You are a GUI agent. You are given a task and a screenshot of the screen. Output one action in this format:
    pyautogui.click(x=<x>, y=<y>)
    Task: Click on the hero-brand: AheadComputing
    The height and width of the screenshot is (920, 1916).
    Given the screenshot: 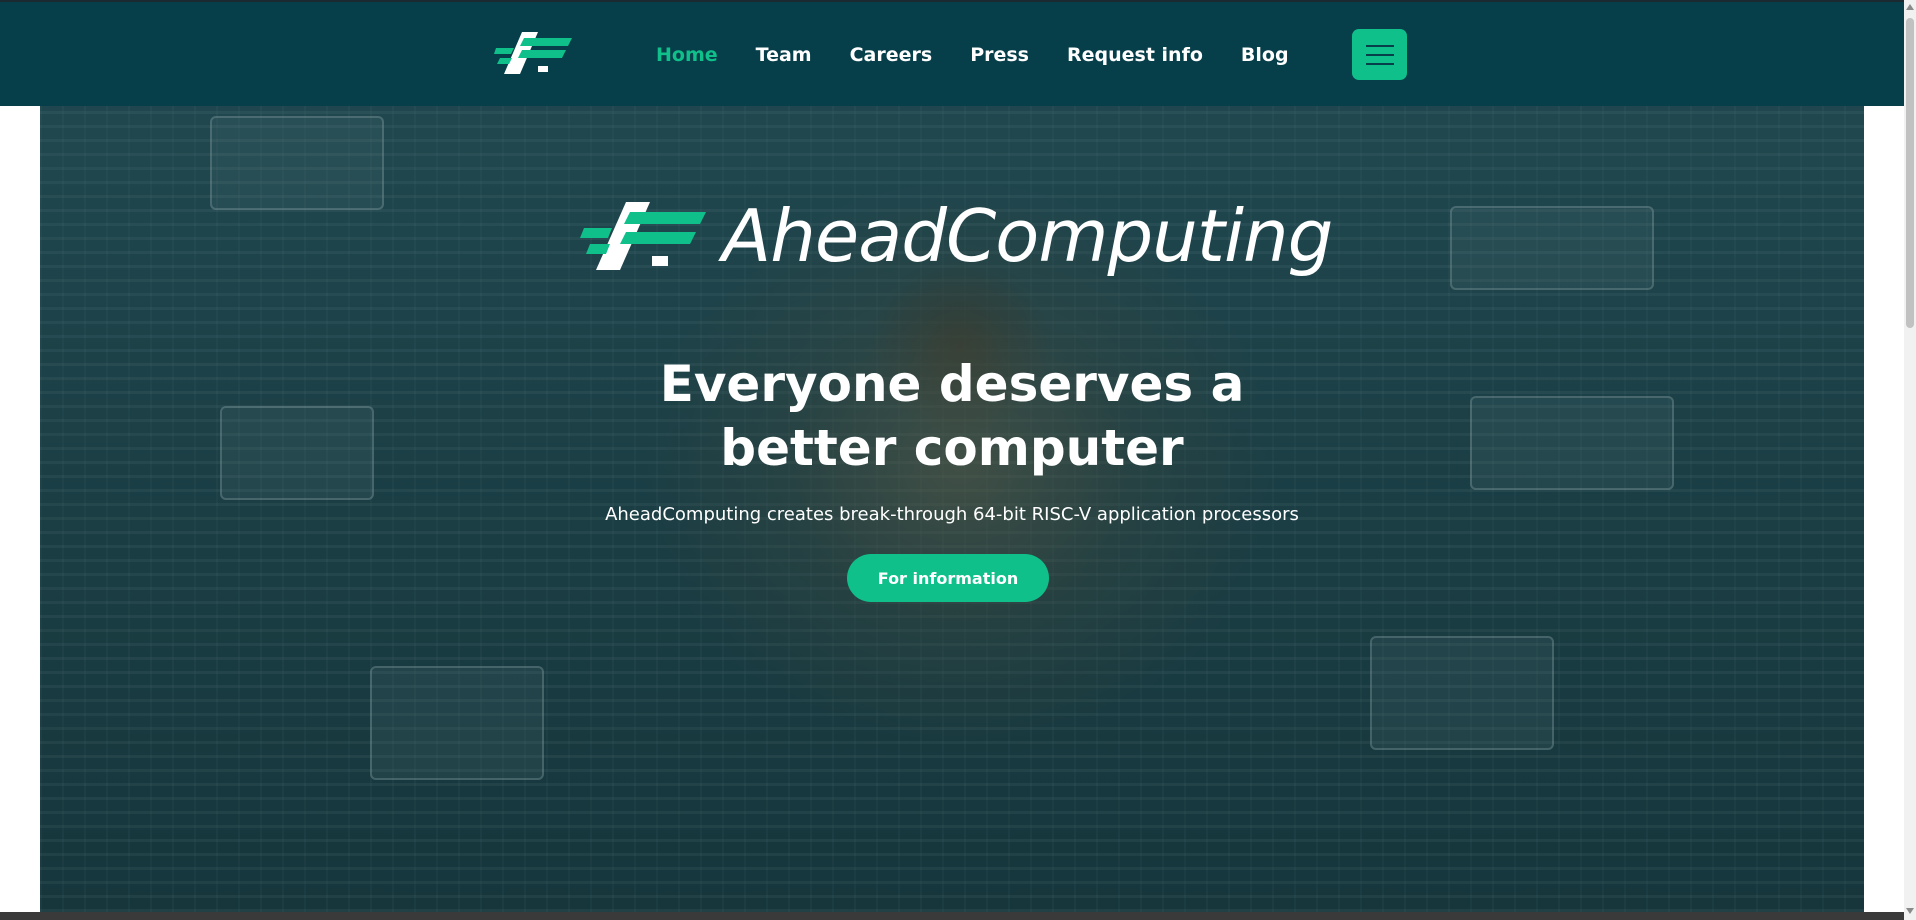 What is the action you would take?
    pyautogui.click(x=956, y=236)
    